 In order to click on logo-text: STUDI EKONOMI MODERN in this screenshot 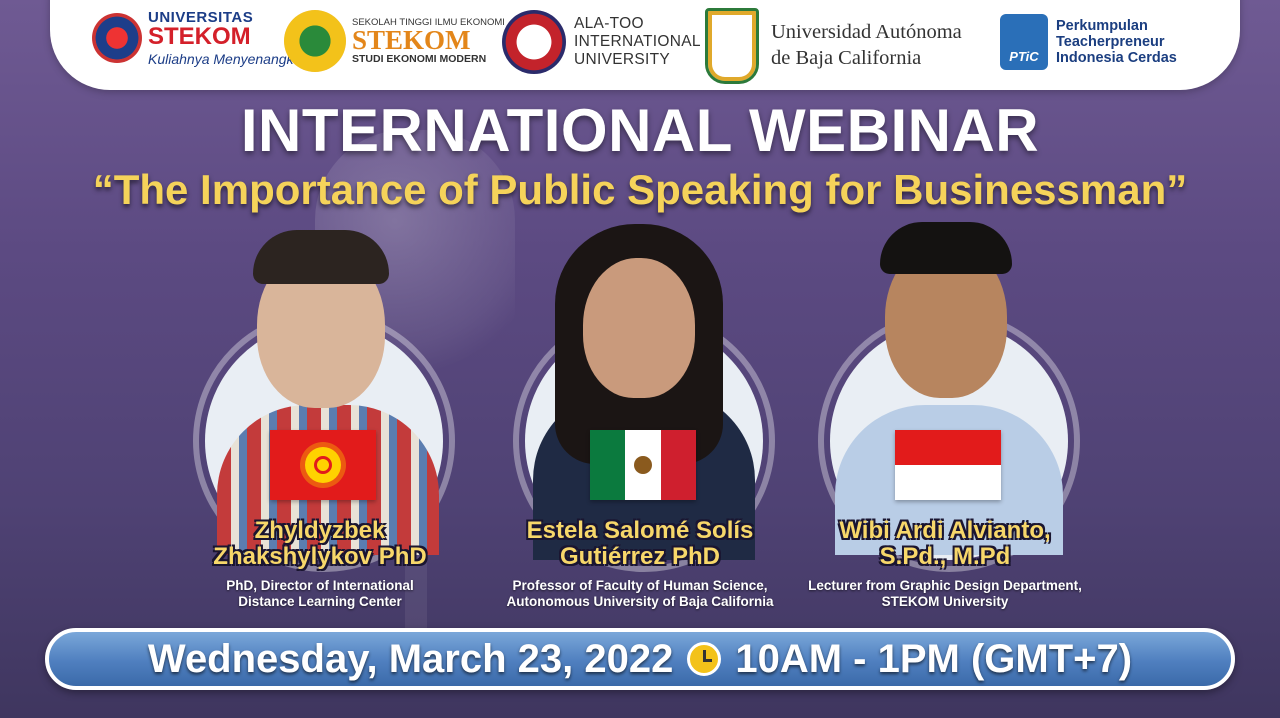, I will do `click(419, 59)`.